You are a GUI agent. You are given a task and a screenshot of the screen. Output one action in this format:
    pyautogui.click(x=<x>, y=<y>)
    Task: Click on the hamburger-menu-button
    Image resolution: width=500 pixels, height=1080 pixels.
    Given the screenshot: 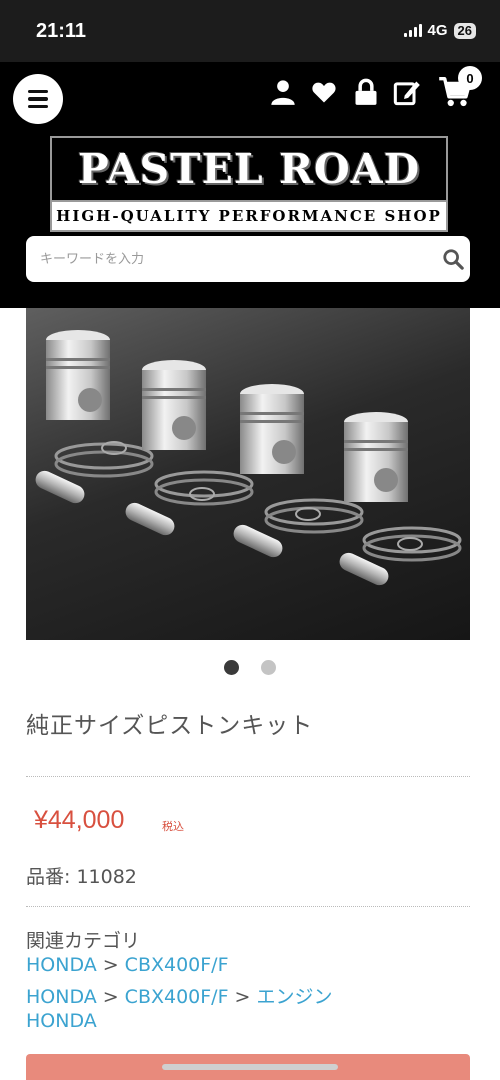 What is the action you would take?
    pyautogui.click(x=38, y=99)
    